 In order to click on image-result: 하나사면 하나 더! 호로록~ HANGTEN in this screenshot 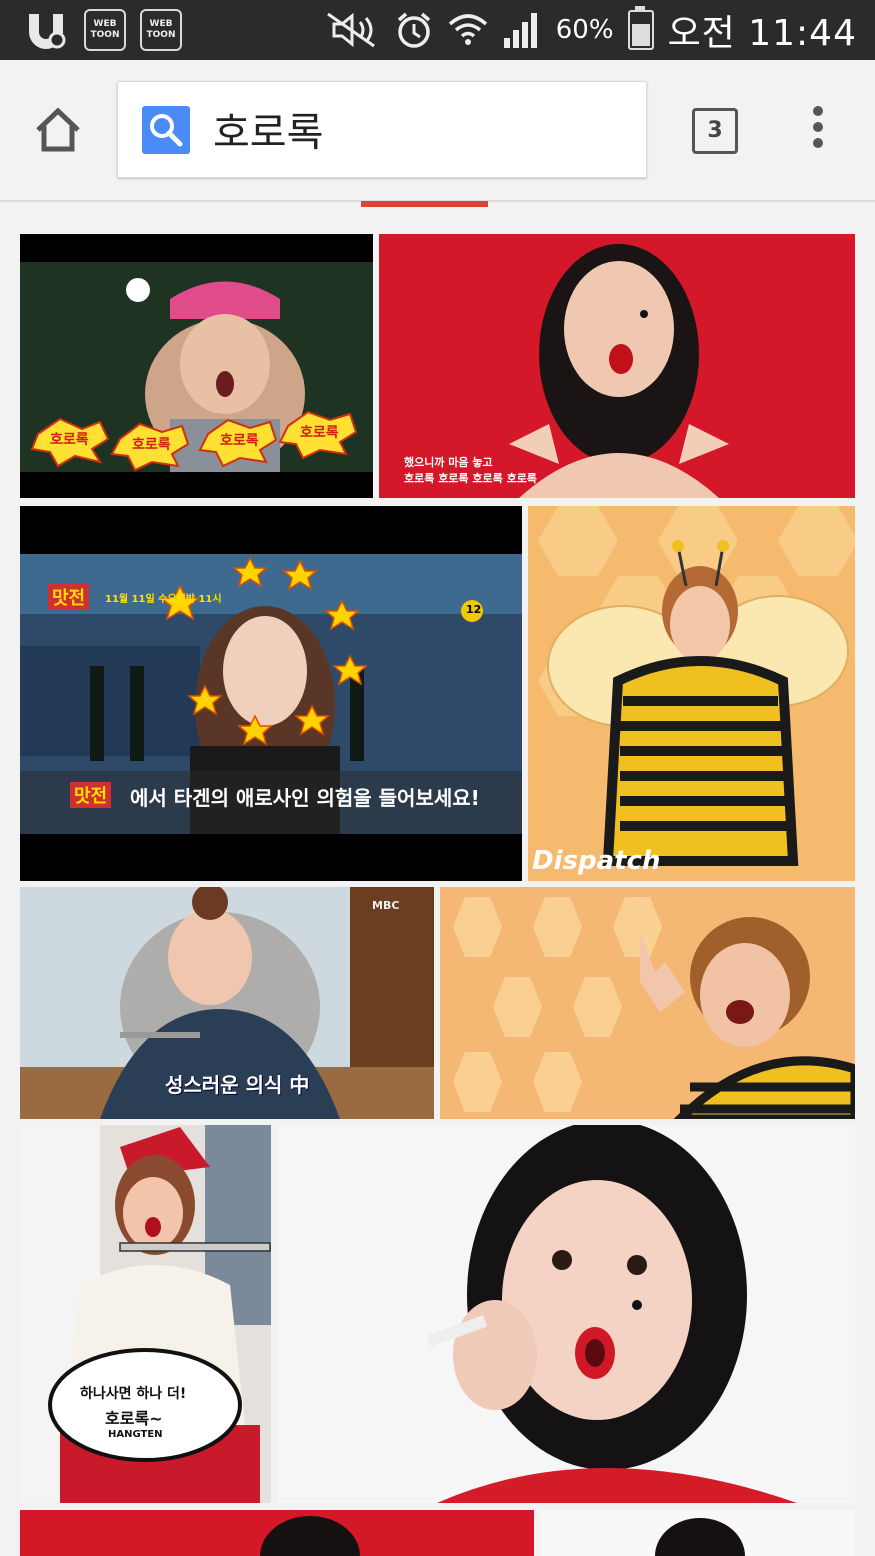, I will do `click(145, 1314)`.